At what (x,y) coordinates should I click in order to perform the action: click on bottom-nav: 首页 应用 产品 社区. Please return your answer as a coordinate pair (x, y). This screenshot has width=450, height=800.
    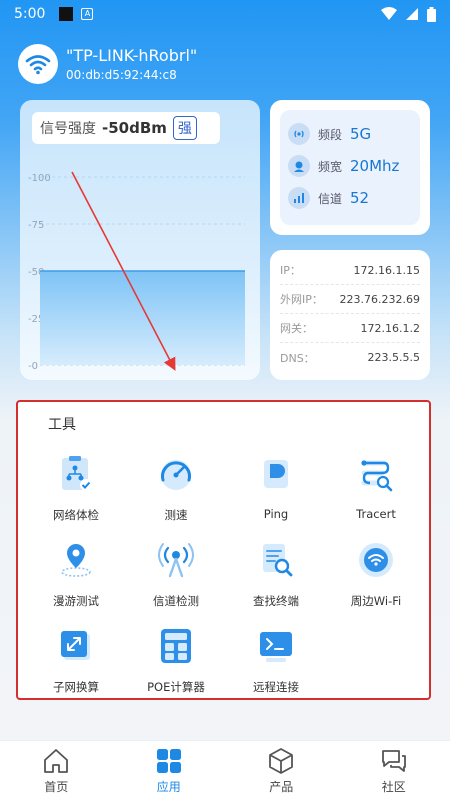
    Looking at the image, I should click on (225, 770).